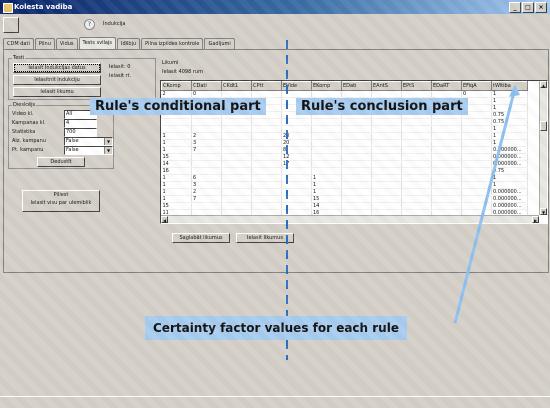  Describe the element at coordinates (514, 90) in the screenshot. I see `certainty-arrowhead` at that location.